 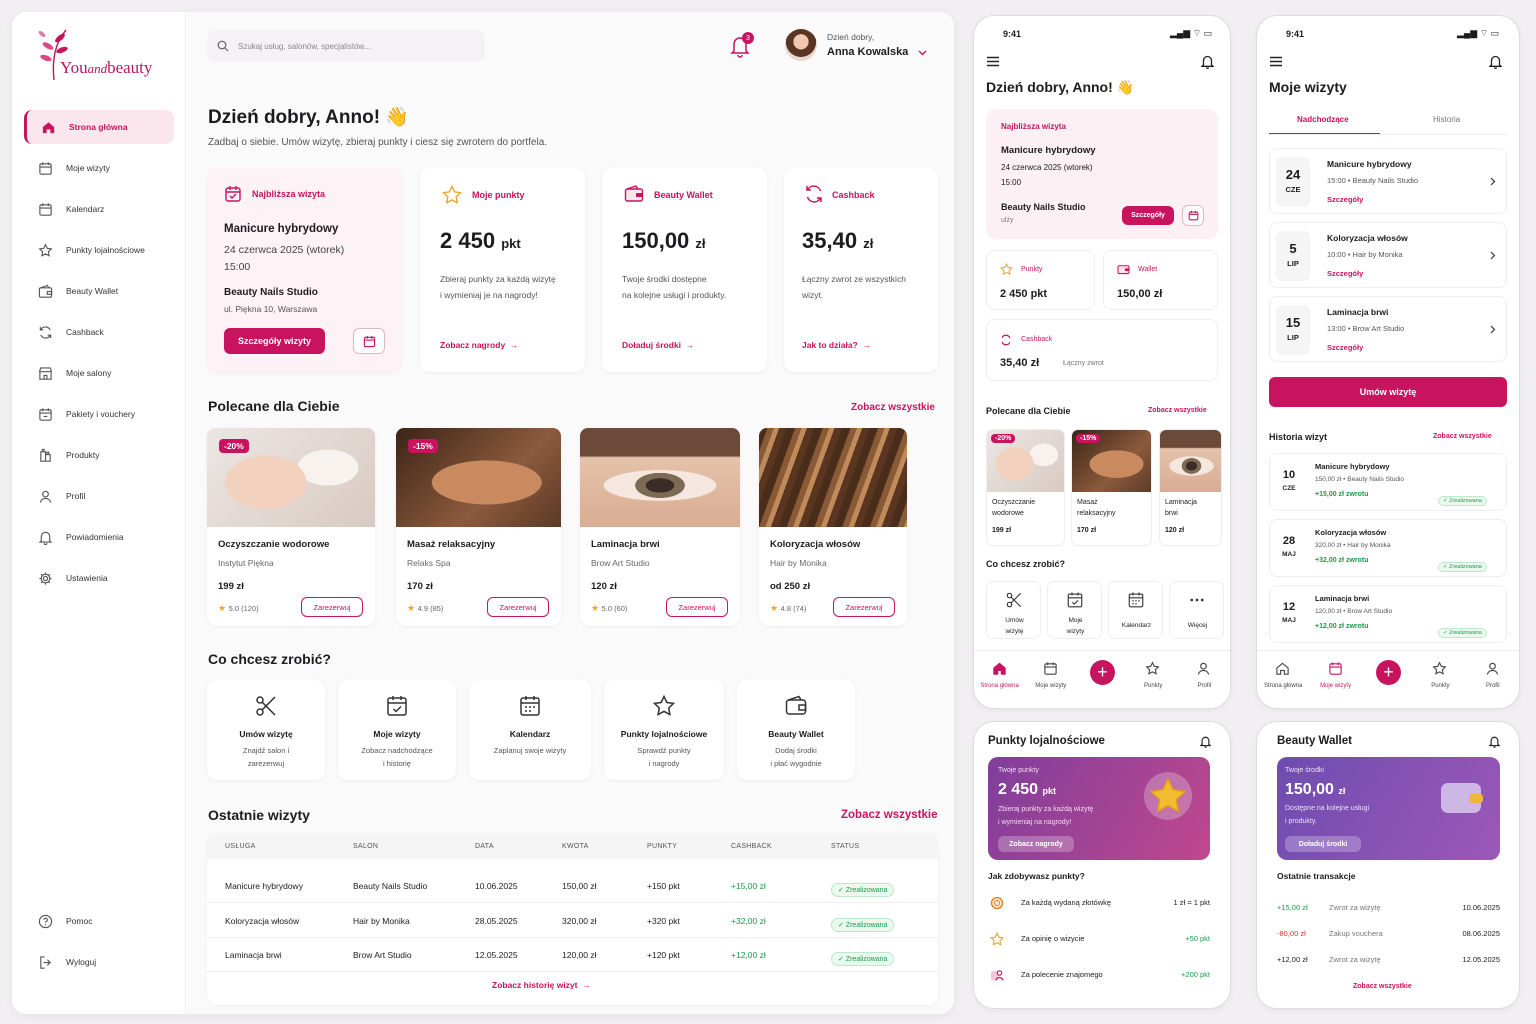 What do you see at coordinates (801, 45) in the screenshot?
I see `avatar` at bounding box center [801, 45].